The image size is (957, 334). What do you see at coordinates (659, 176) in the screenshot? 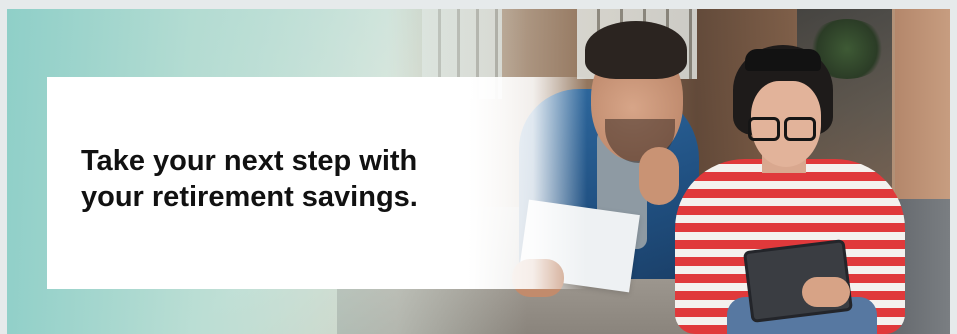
I see `man-hand` at bounding box center [659, 176].